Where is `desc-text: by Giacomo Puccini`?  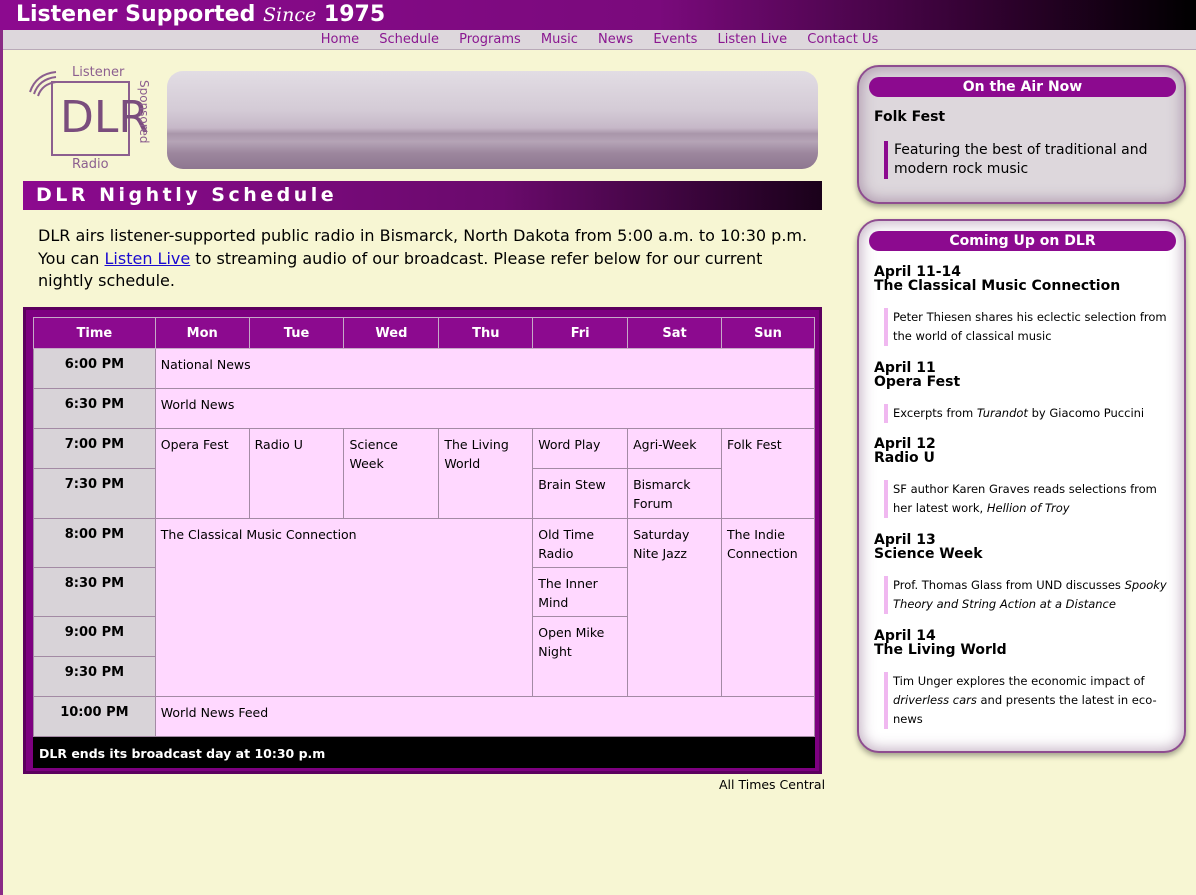 desc-text: by Giacomo Puccini is located at coordinates (1086, 413).